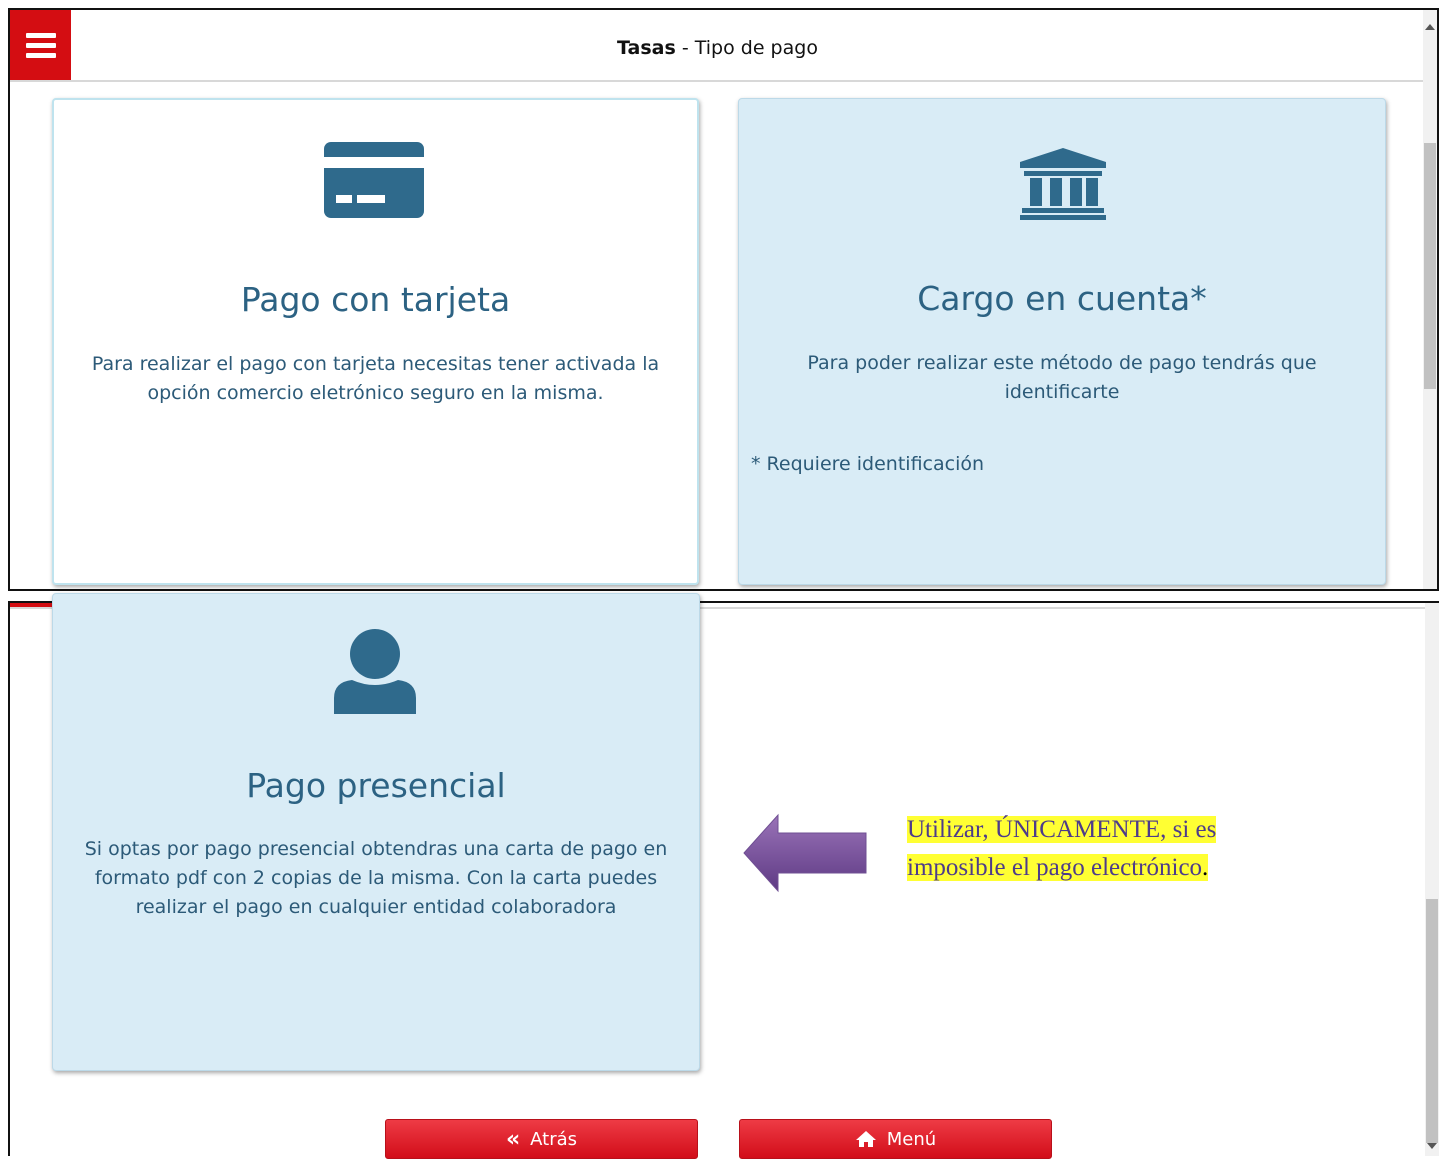 The width and height of the screenshot is (1439, 1159). I want to click on page-title-bold: Tasas, so click(646, 48).